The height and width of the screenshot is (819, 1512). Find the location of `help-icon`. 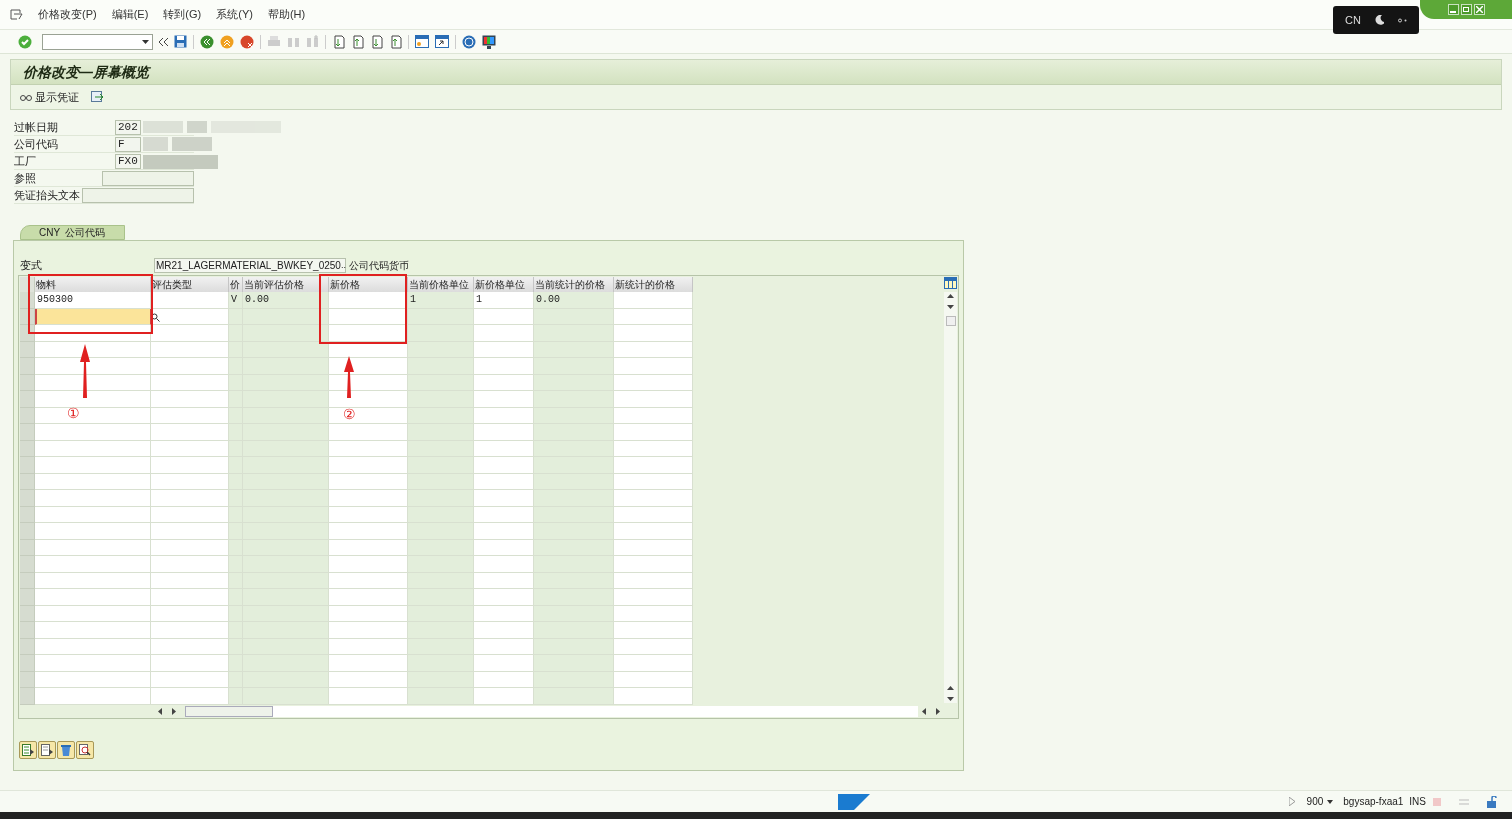

help-icon is located at coordinates (469, 41).